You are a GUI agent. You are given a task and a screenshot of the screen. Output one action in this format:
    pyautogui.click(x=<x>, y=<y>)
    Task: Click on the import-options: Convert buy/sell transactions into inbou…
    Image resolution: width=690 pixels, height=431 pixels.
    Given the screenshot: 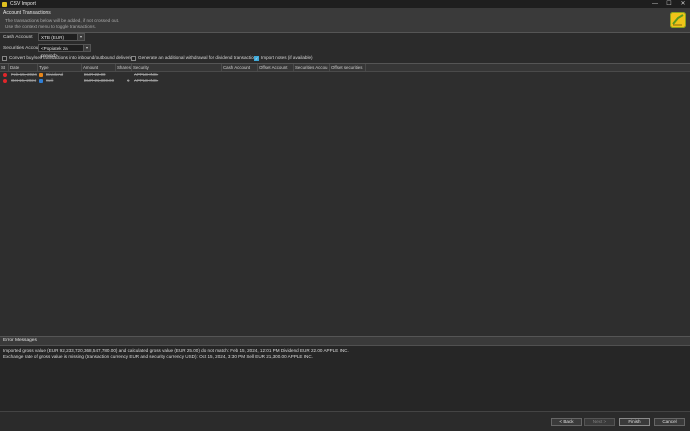 What is the action you would take?
    pyautogui.click(x=345, y=58)
    